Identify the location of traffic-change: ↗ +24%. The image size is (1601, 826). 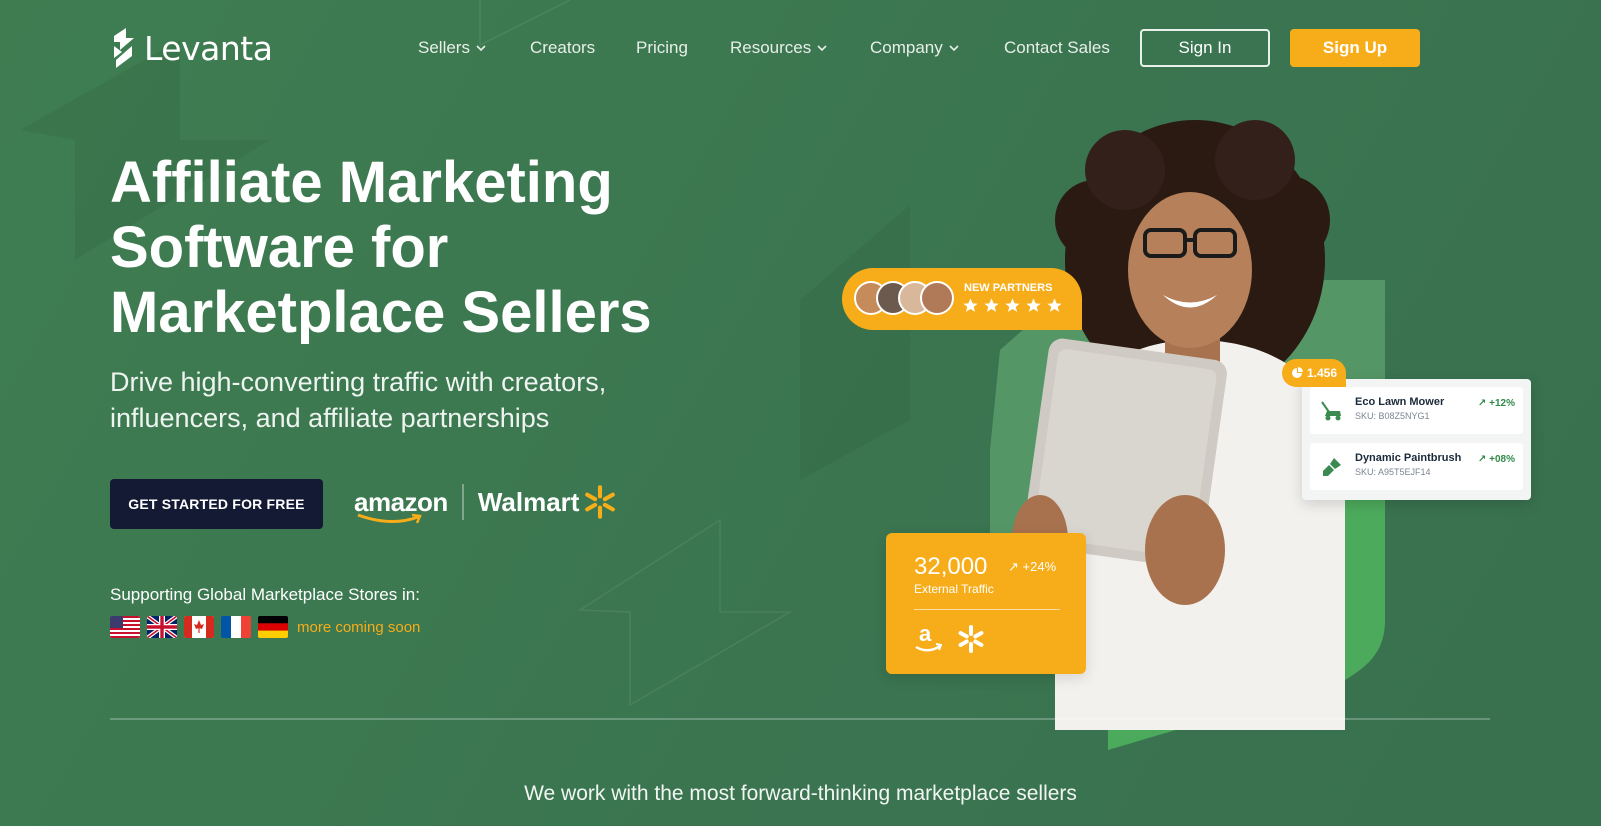
(1032, 566).